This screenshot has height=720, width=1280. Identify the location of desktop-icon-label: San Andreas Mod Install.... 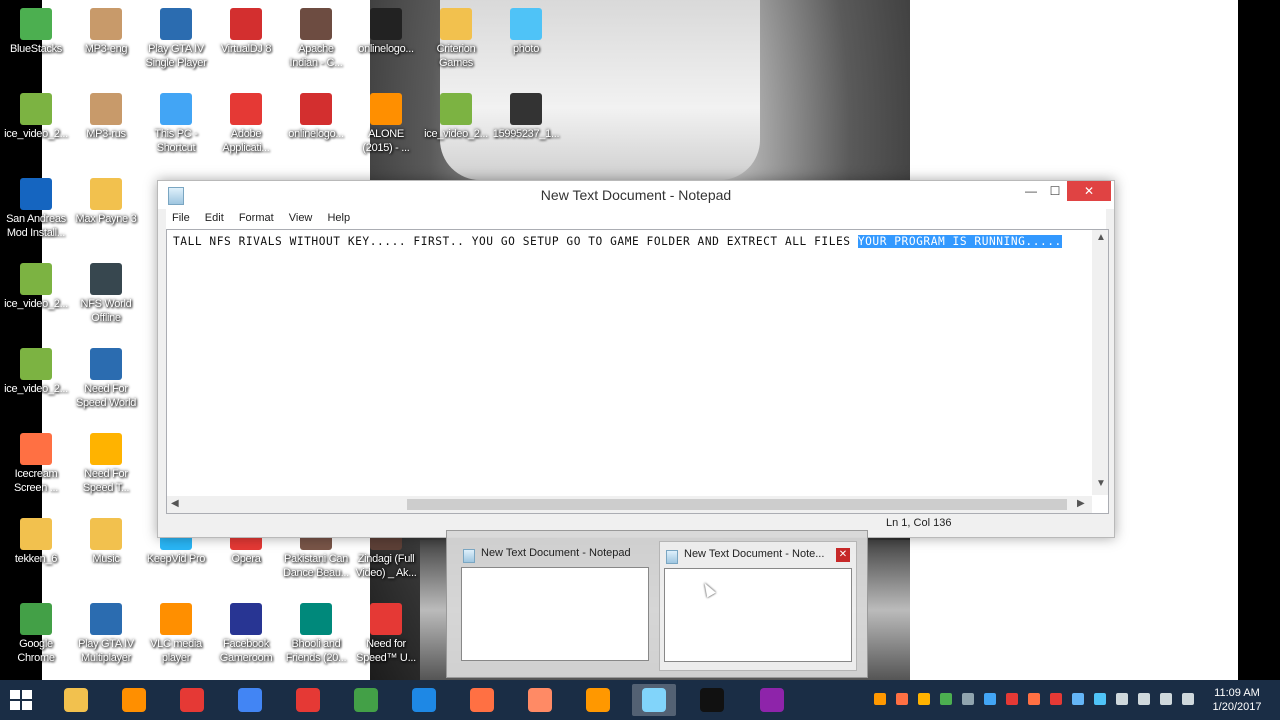
(36, 226).